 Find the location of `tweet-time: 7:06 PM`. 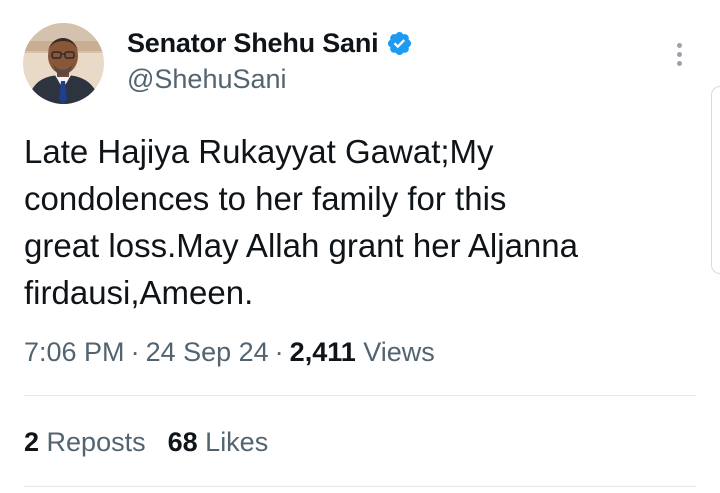

tweet-time: 7:06 PM is located at coordinates (74, 352).